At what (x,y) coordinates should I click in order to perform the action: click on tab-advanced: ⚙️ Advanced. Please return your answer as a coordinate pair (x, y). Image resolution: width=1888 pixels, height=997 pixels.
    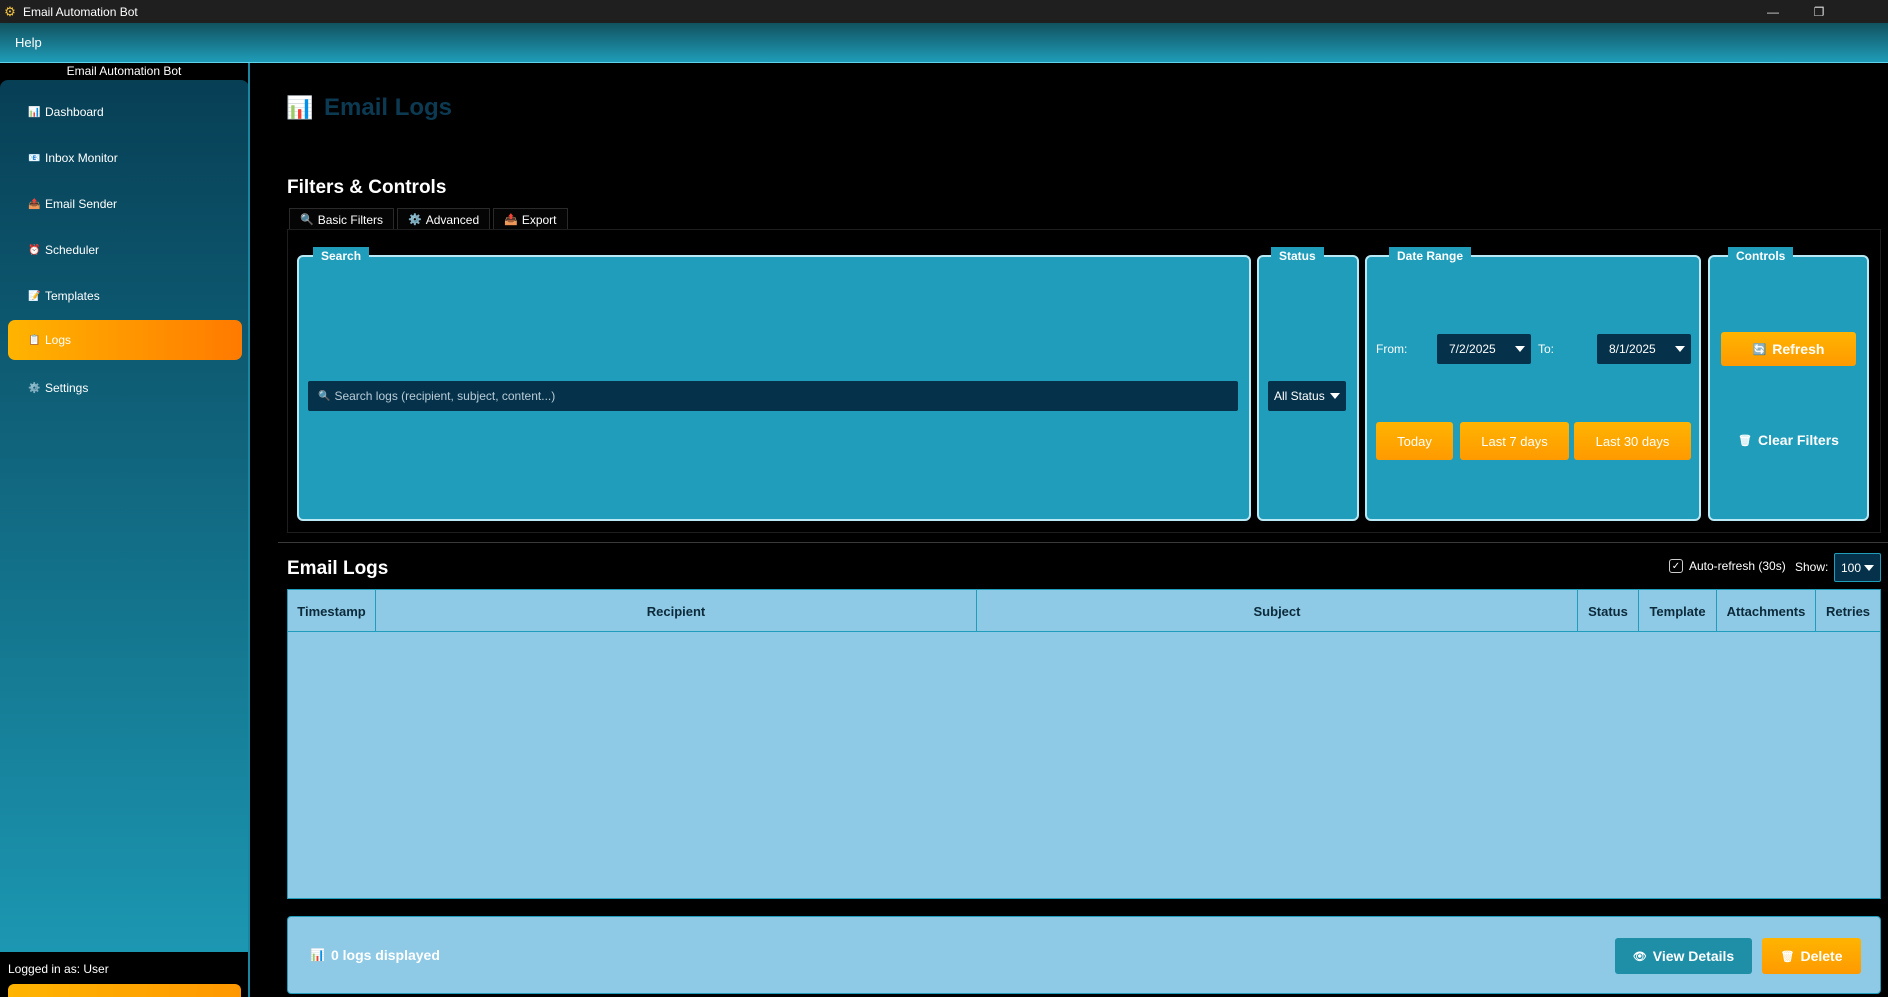
    Looking at the image, I should click on (444, 219).